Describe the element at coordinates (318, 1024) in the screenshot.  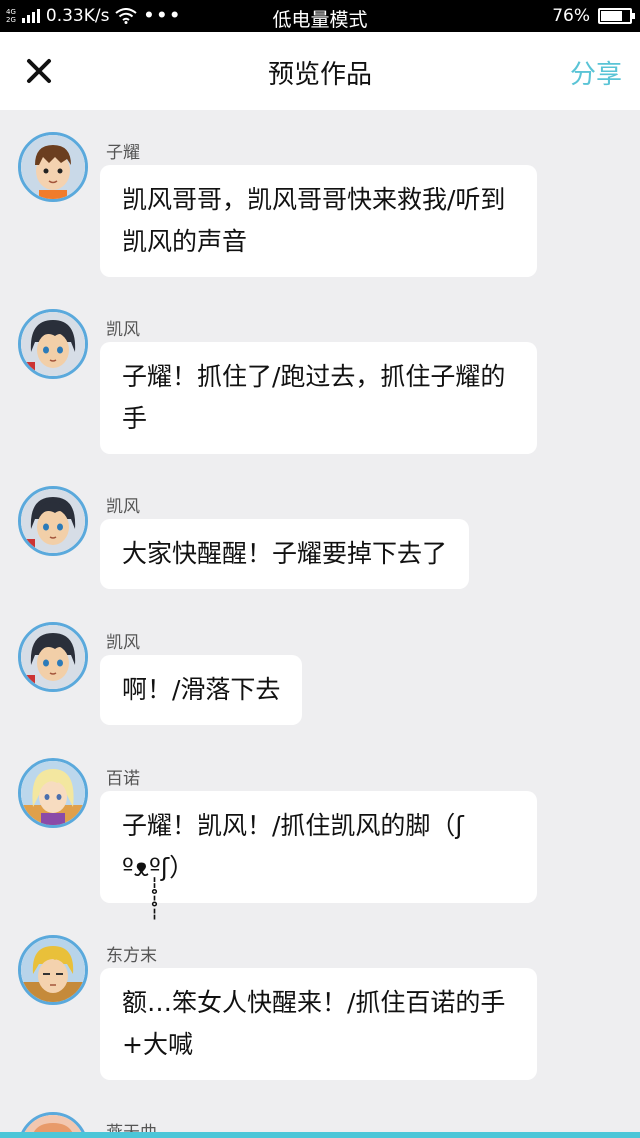
I see `message-bubble: 额…笨女人快醒来！/抓住百诺的手+大喊` at that location.